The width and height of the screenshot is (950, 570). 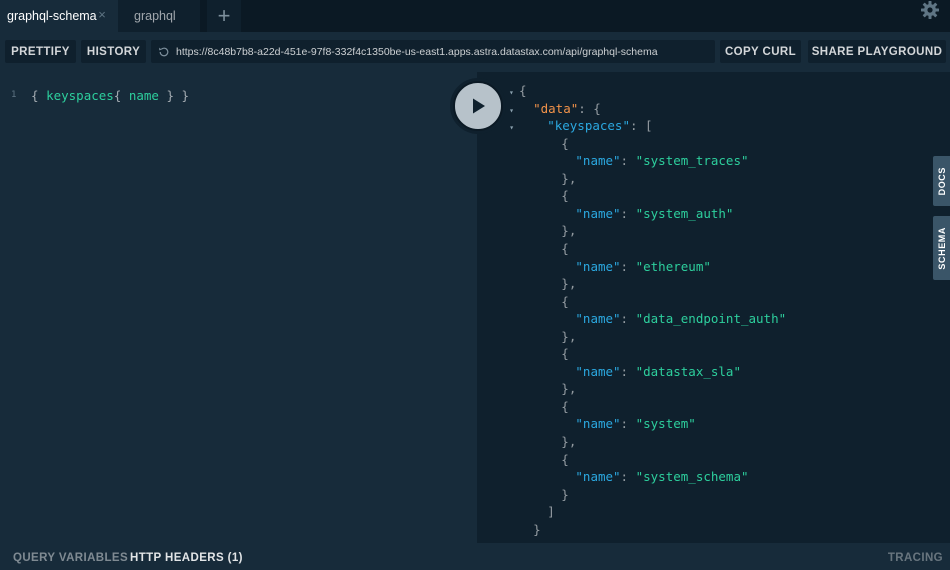 What do you see at coordinates (588, 126) in the screenshot?
I see `json-key: "keyspaces"` at bounding box center [588, 126].